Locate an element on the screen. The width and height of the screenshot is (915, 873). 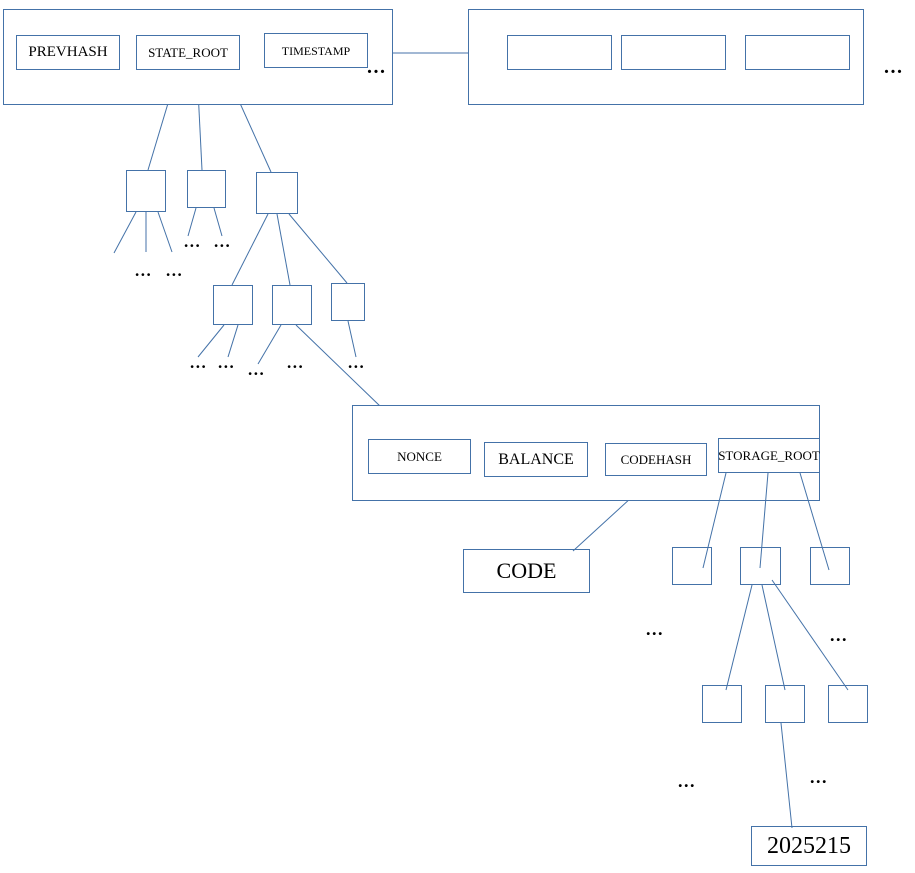
header-field-prevhash-label: PREVHASH is located at coordinates (68, 52).